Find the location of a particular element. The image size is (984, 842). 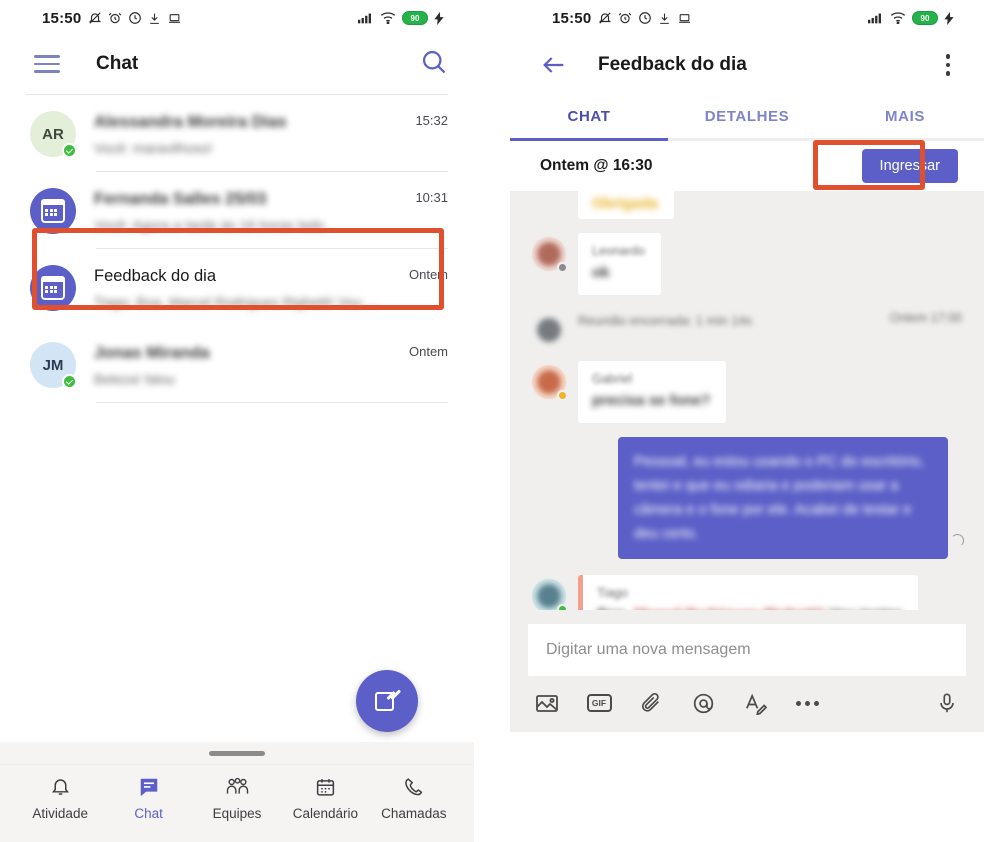

chat-icon is located at coordinates (149, 785).